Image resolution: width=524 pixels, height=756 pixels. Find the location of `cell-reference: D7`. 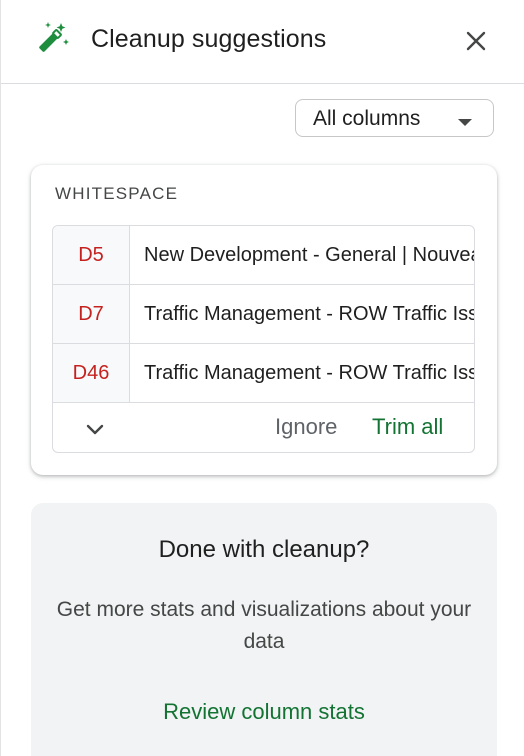

cell-reference: D7 is located at coordinates (91, 314).